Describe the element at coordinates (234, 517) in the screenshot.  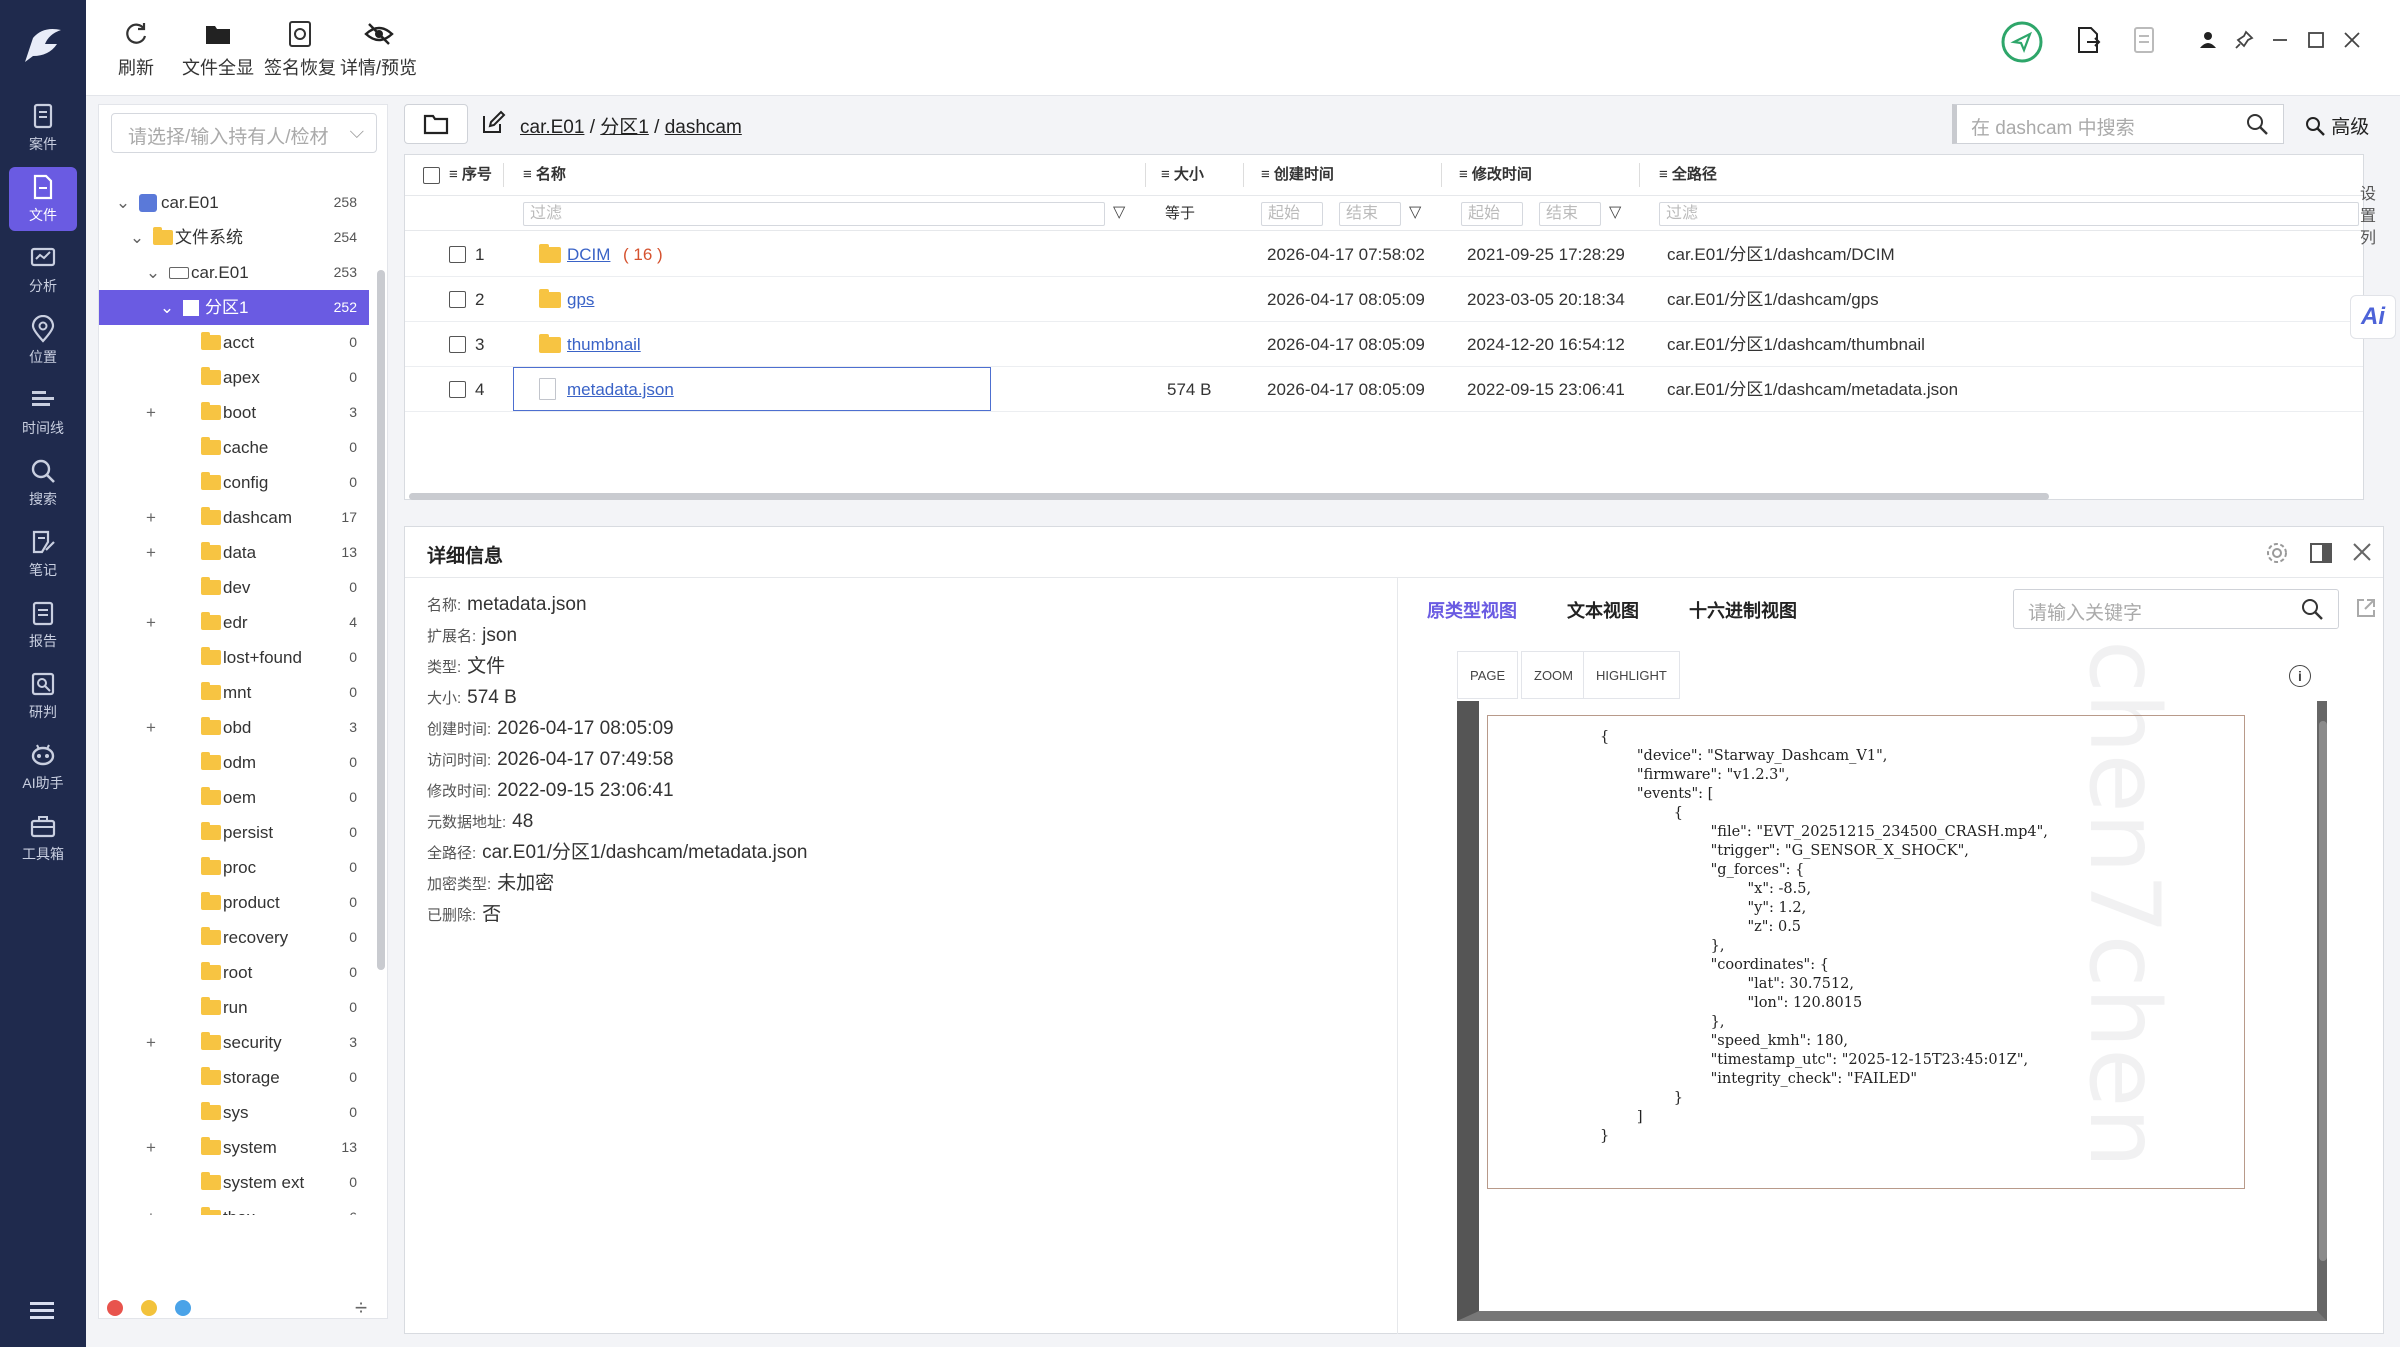
I see `tree-node: + dashcam 17` at that location.